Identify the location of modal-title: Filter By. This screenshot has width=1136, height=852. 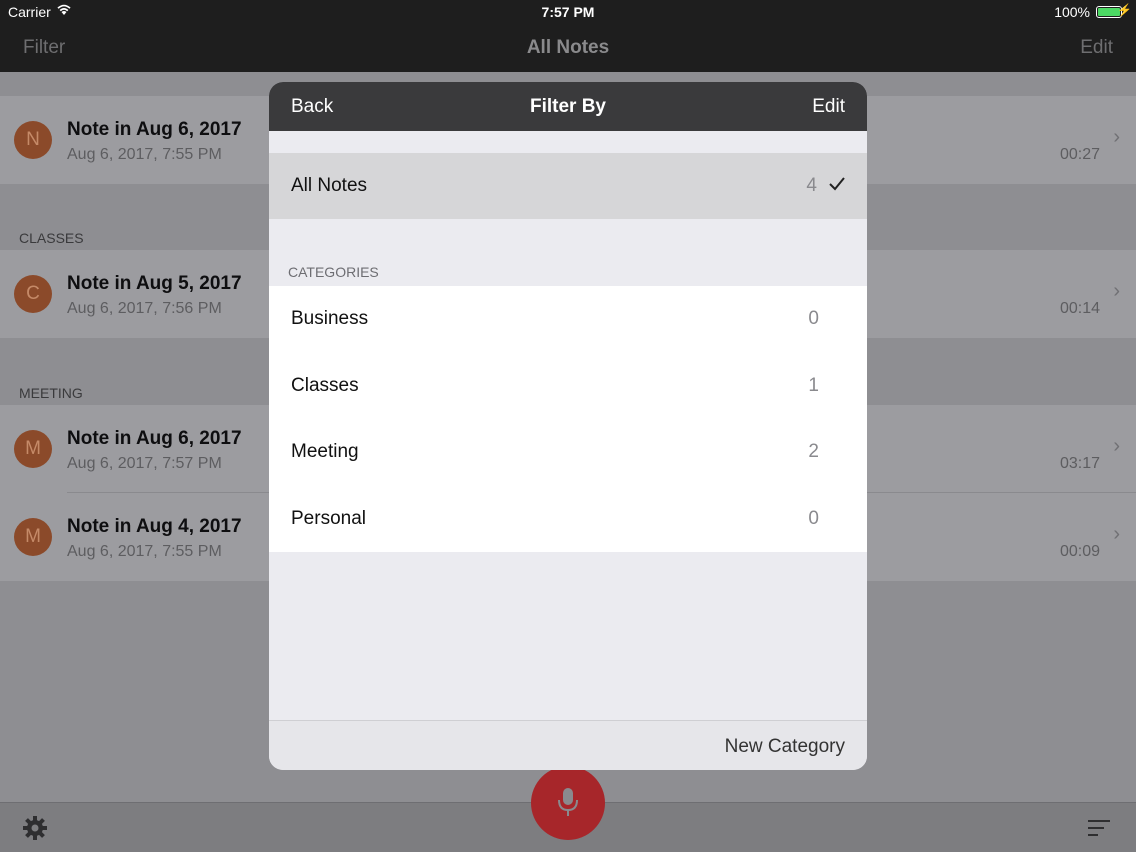
(568, 106).